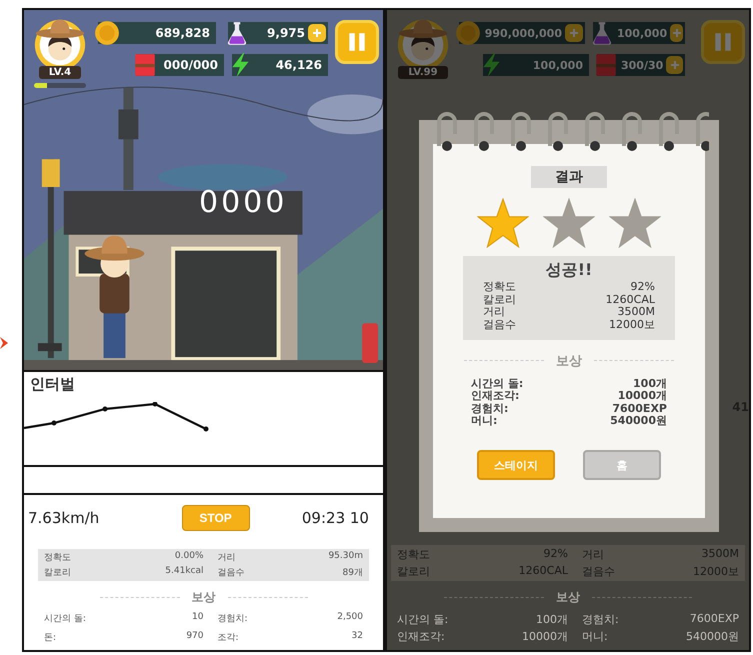 The width and height of the screenshot is (753, 655). I want to click on stage-button: 스테이지, so click(516, 465).